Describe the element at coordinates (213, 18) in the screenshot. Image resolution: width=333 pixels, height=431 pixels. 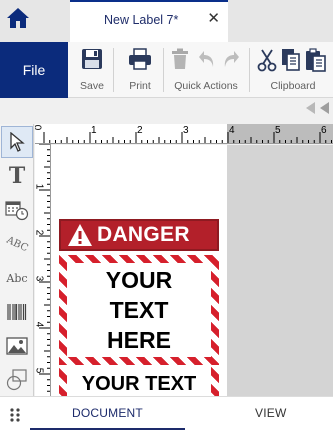
I see `close-tab-icon: ✕` at that location.